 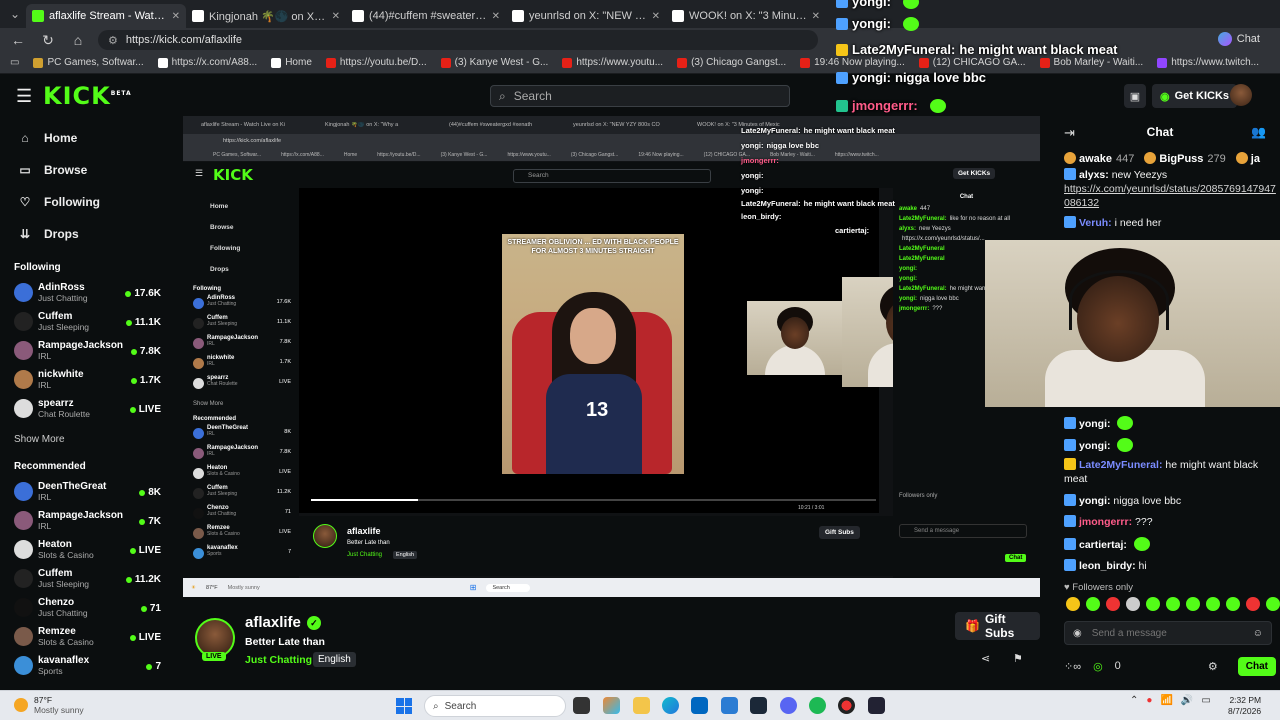 I want to click on tab-list-chevron-icon: ⌄, so click(x=15, y=14).